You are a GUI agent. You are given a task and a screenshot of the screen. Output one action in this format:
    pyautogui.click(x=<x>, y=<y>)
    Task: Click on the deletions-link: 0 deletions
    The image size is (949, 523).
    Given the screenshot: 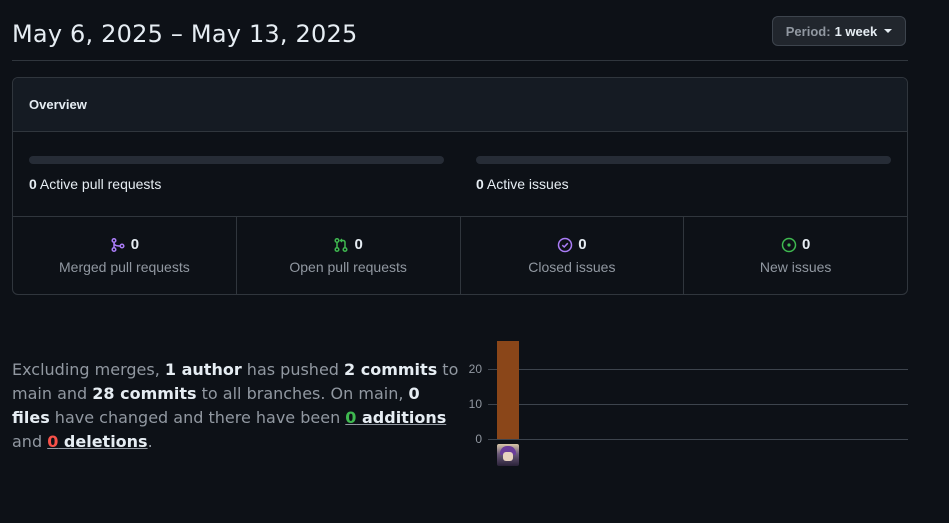 What is the action you would take?
    pyautogui.click(x=97, y=441)
    